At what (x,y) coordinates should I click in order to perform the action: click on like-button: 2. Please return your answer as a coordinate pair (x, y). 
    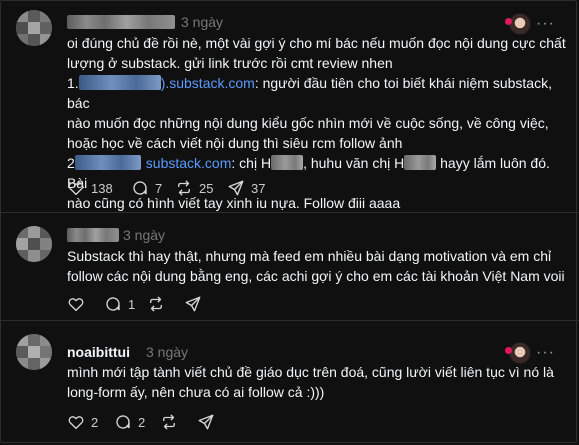
    Looking at the image, I should click on (82, 422).